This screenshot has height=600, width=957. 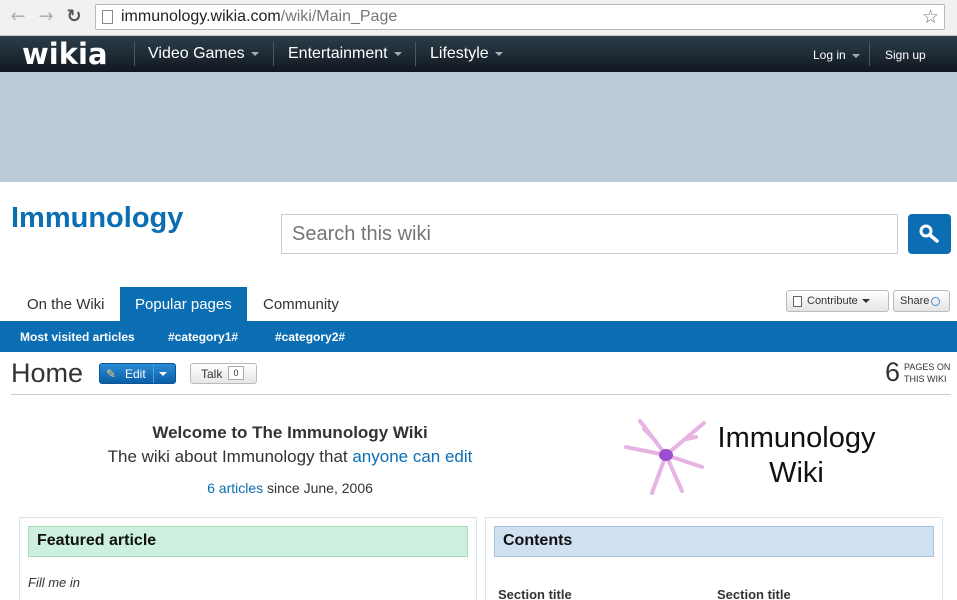 I want to click on section-title-2: Section title, so click(x=754, y=593).